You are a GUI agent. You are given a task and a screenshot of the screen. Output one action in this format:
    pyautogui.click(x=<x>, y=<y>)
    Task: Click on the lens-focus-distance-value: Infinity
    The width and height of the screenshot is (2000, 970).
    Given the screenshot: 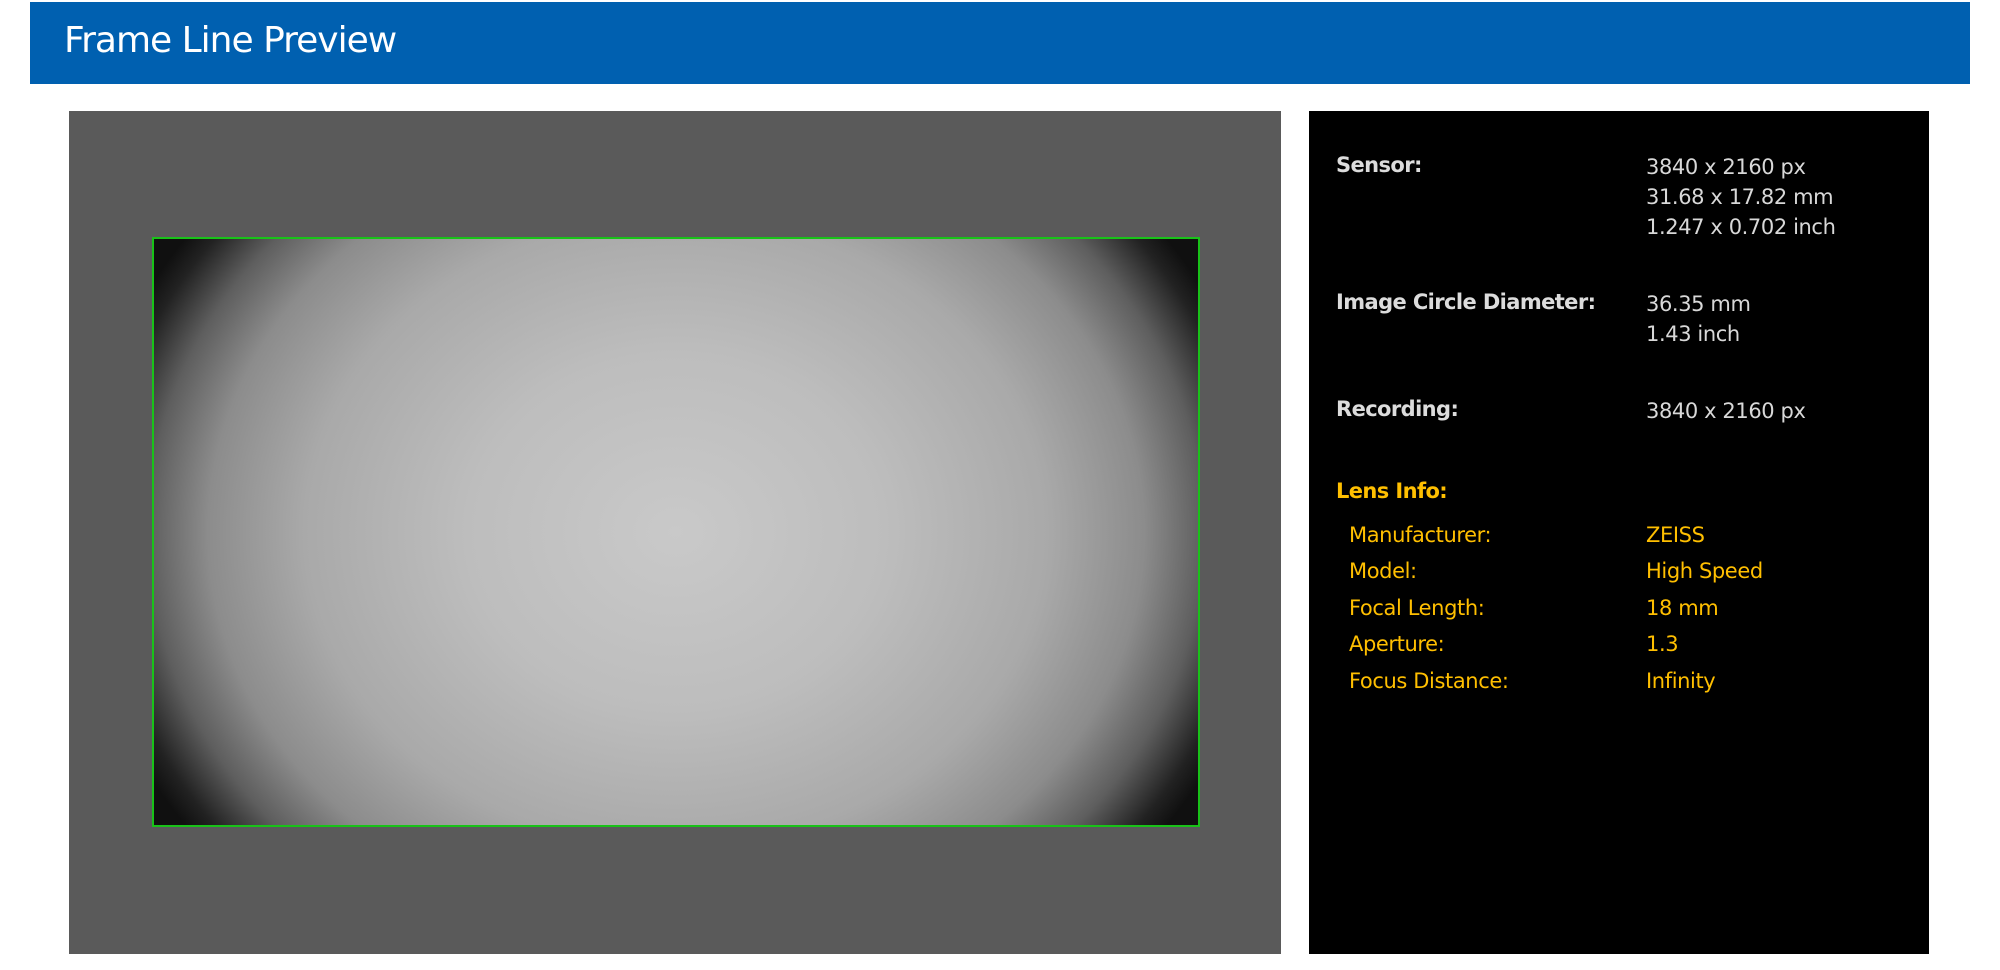 What is the action you would take?
    pyautogui.click(x=1681, y=681)
    